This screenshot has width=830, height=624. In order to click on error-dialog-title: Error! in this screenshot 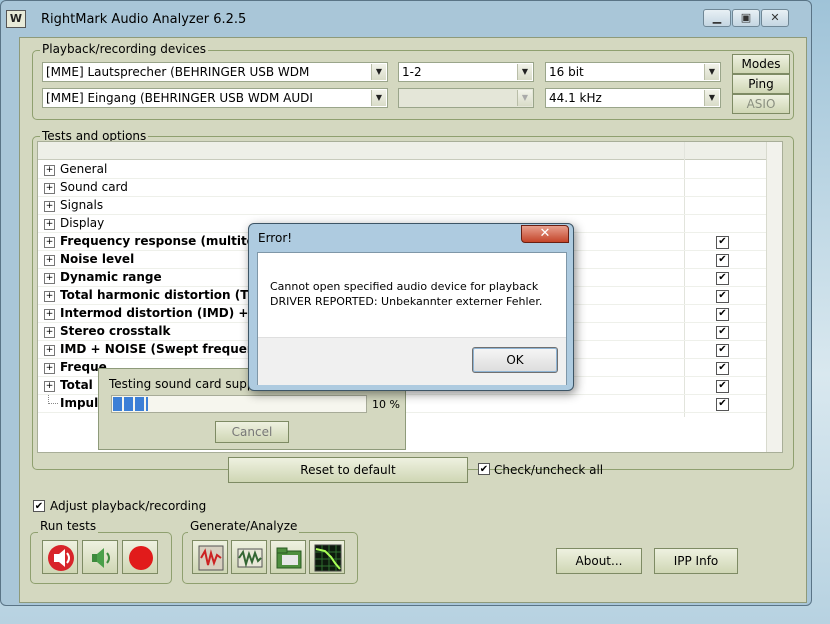, I will do `click(275, 238)`.